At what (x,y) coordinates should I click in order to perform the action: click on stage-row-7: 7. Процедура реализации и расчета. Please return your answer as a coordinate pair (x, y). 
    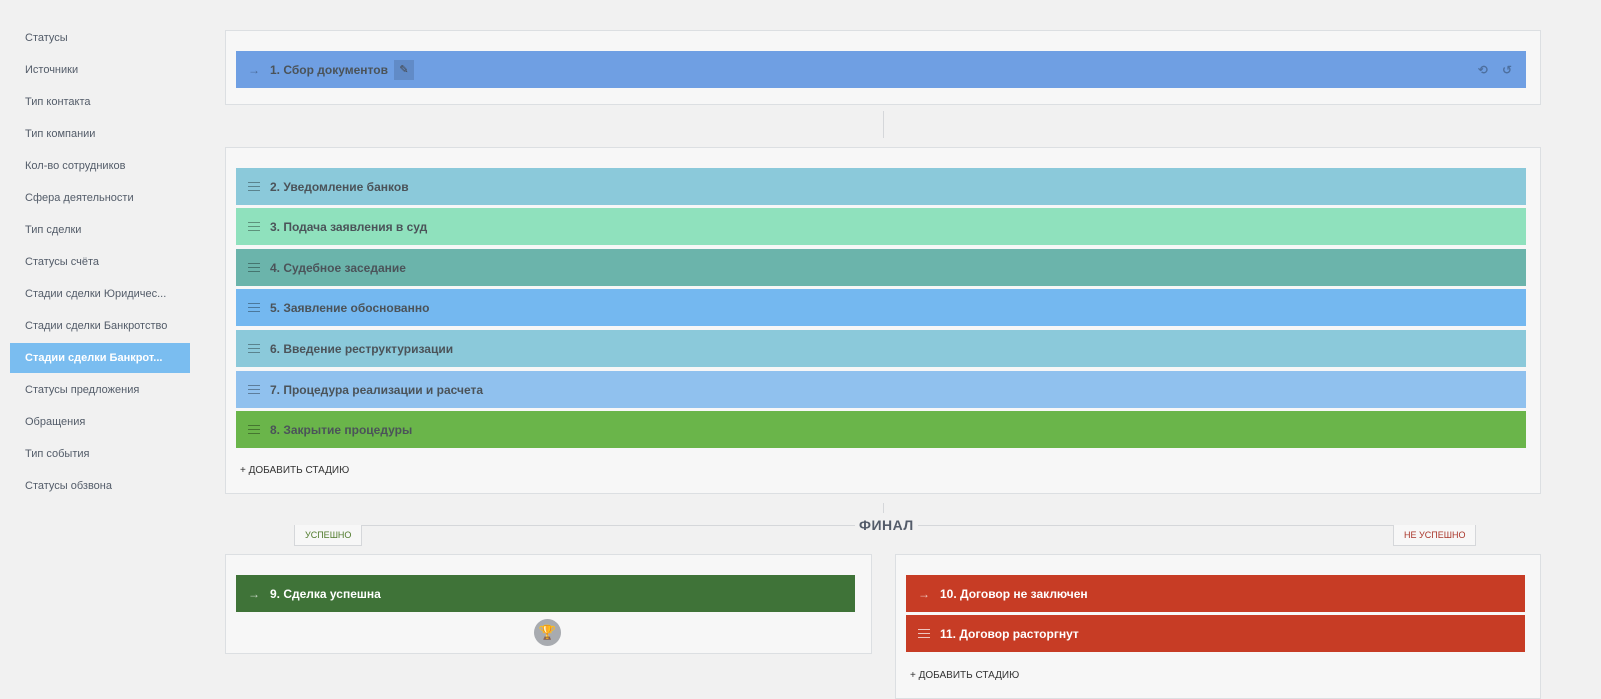
    Looking at the image, I should click on (881, 389).